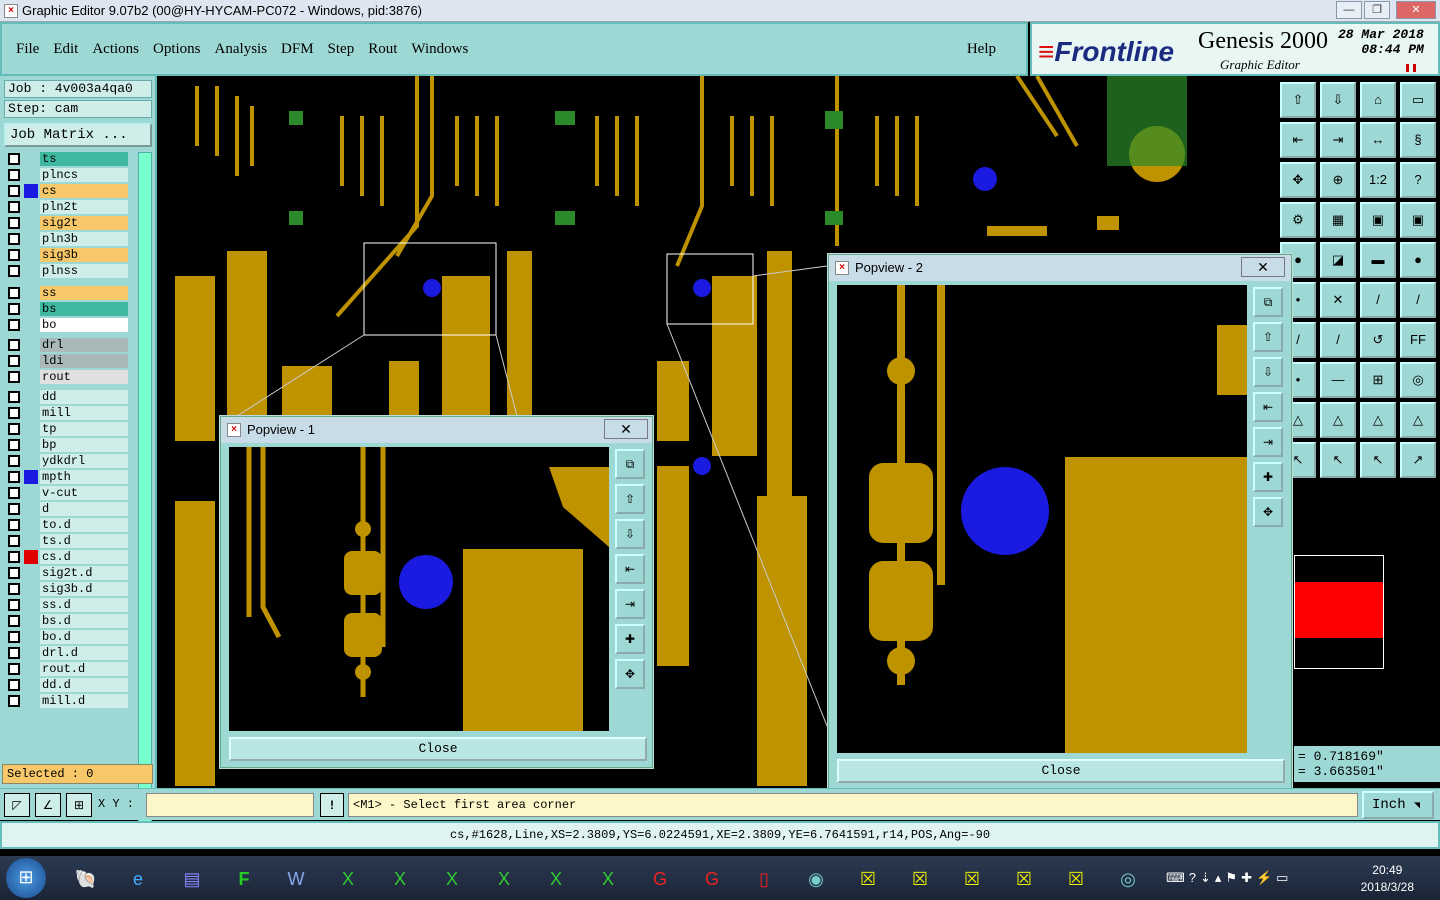 The width and height of the screenshot is (1440, 900). What do you see at coordinates (48, 805) in the screenshot?
I see `angle-tool-icon: ∠` at bounding box center [48, 805].